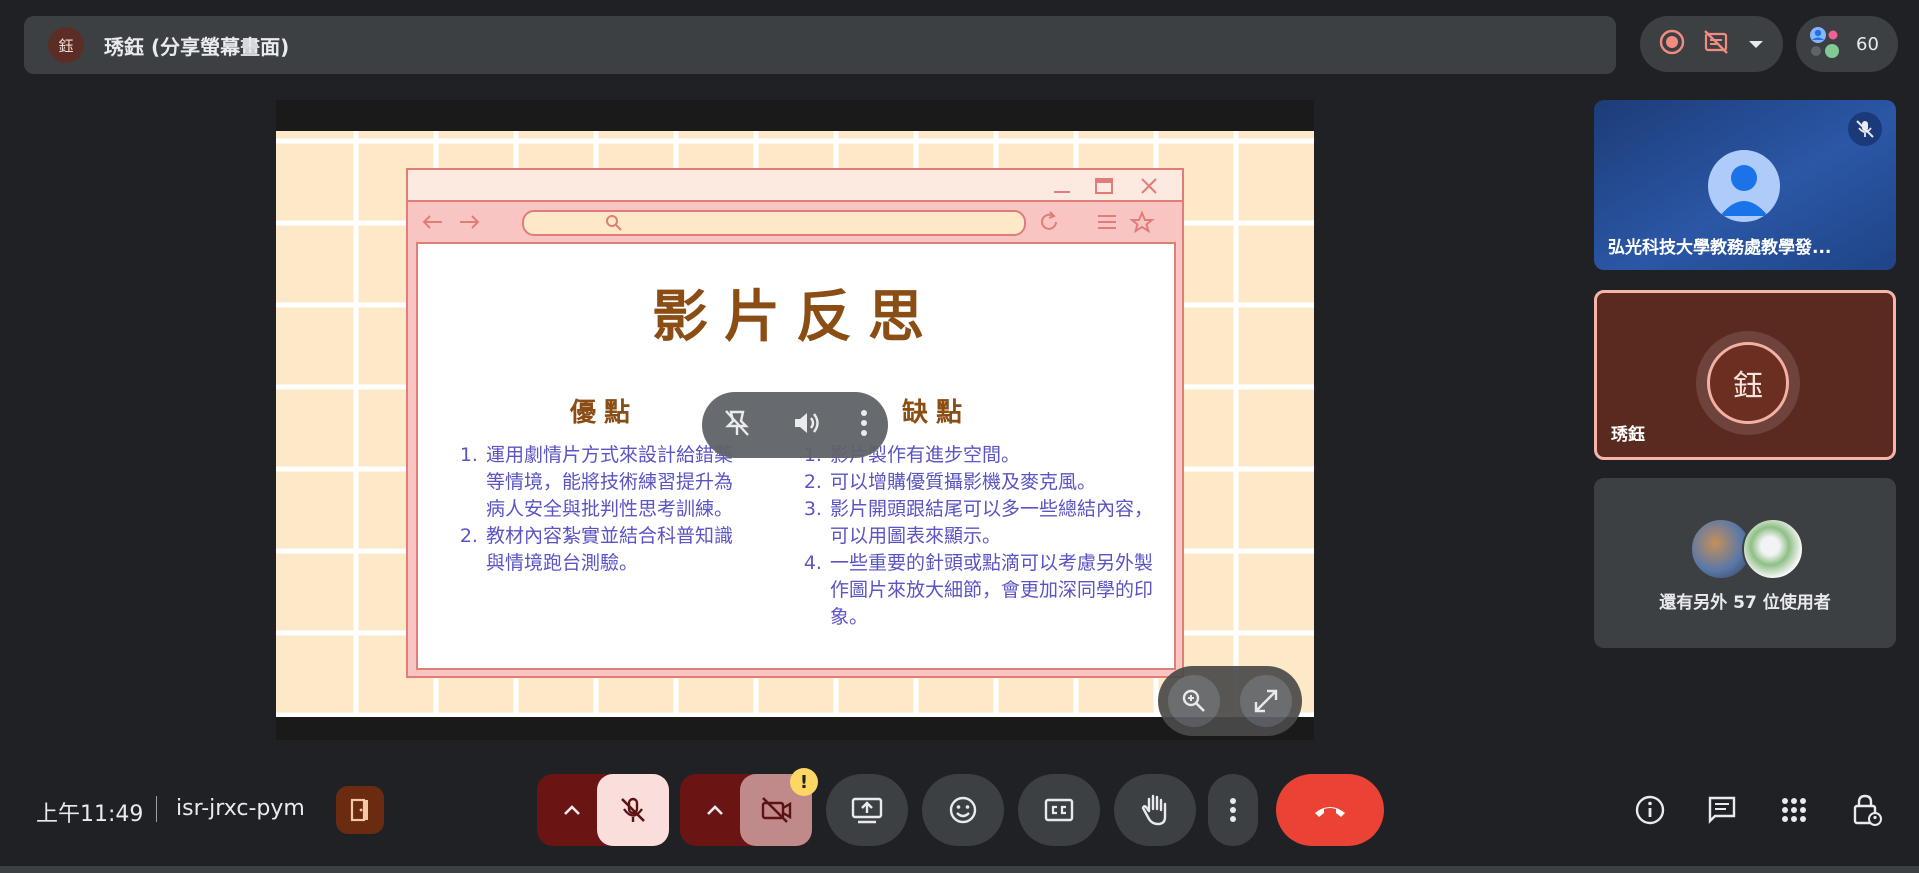 The width and height of the screenshot is (1919, 873). What do you see at coordinates (959, 869) in the screenshot?
I see `window-bottom-edge` at bounding box center [959, 869].